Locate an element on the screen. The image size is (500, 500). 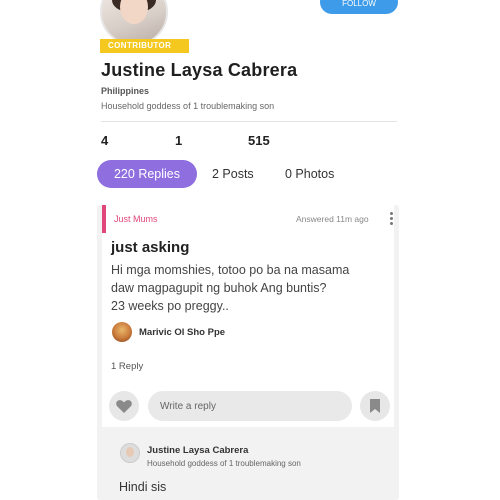
profile-name: Justine Laysa Cabrera is located at coordinates (199, 70).